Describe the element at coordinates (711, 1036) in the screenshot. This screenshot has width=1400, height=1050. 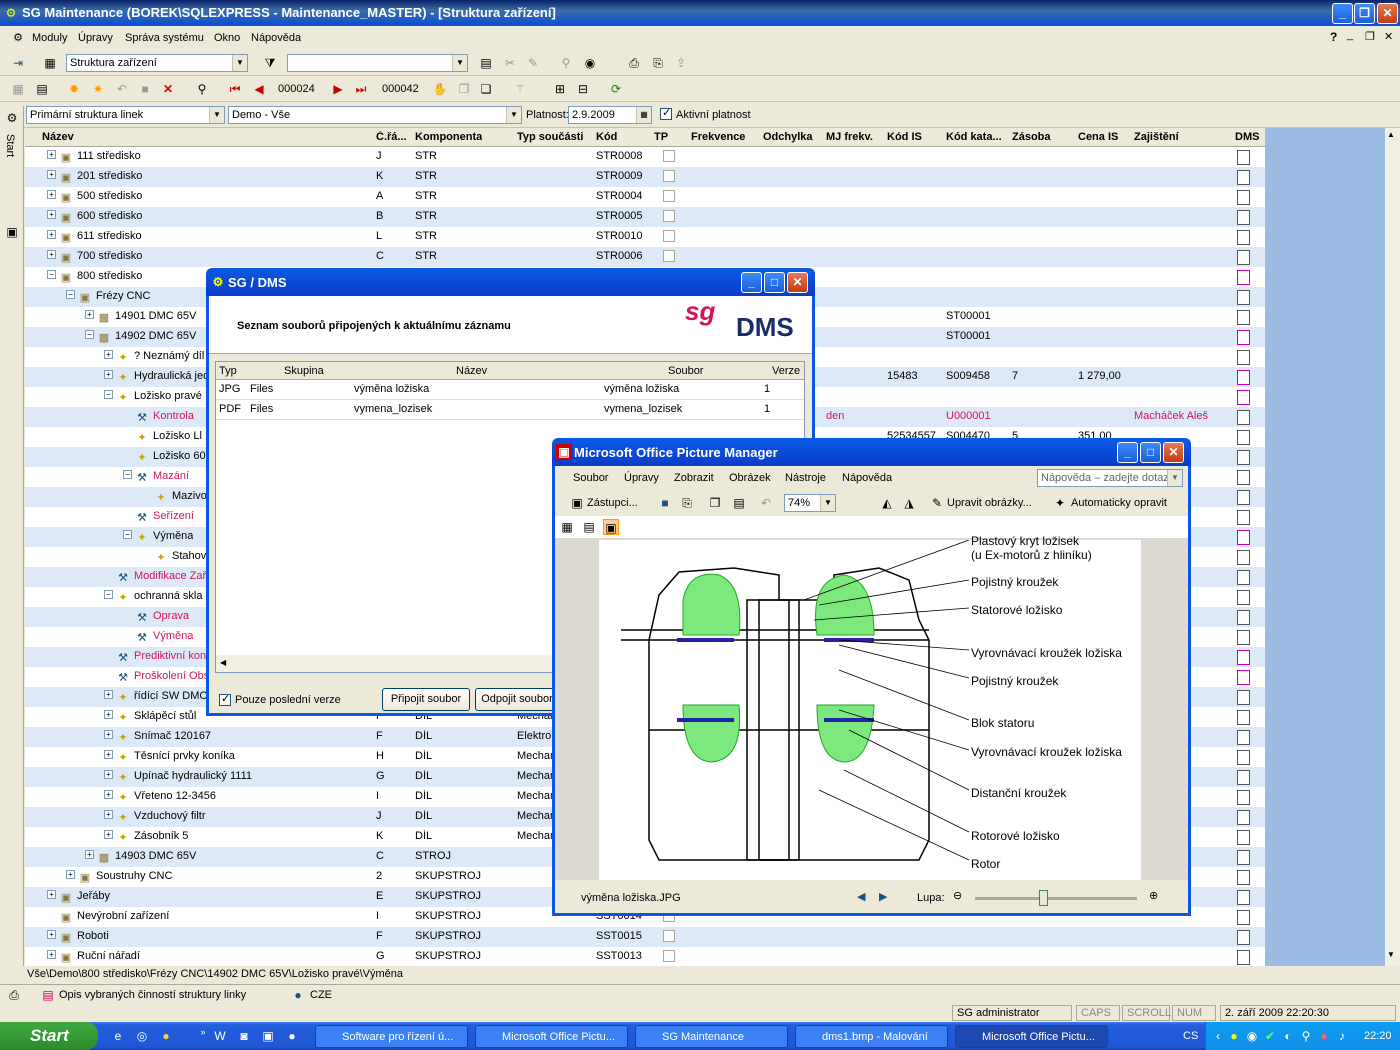
I see `task-sg-maintenance: SG Maintenance` at that location.